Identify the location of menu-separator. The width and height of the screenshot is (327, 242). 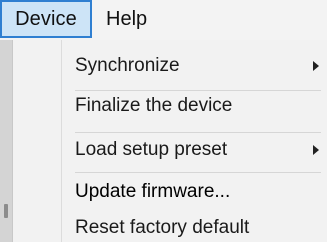
(198, 172).